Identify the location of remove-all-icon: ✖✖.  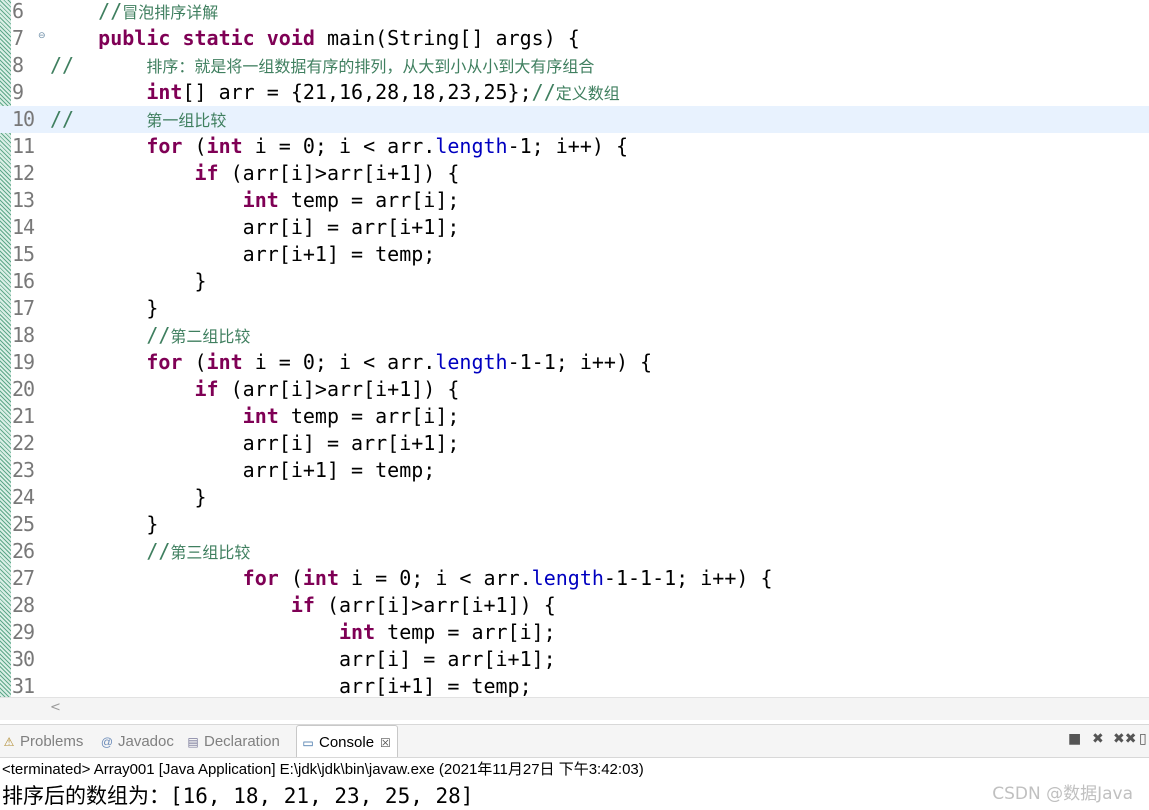
(1124, 739).